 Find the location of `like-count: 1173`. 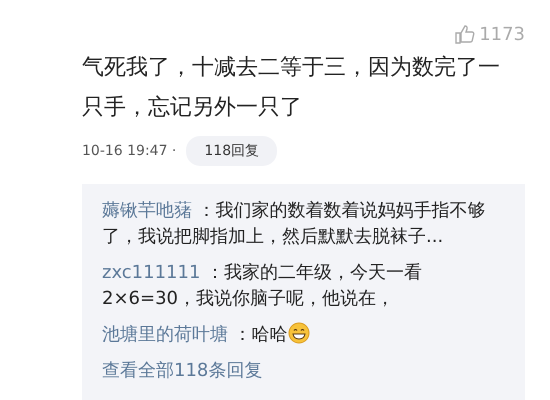

like-count: 1173 is located at coordinates (502, 34).